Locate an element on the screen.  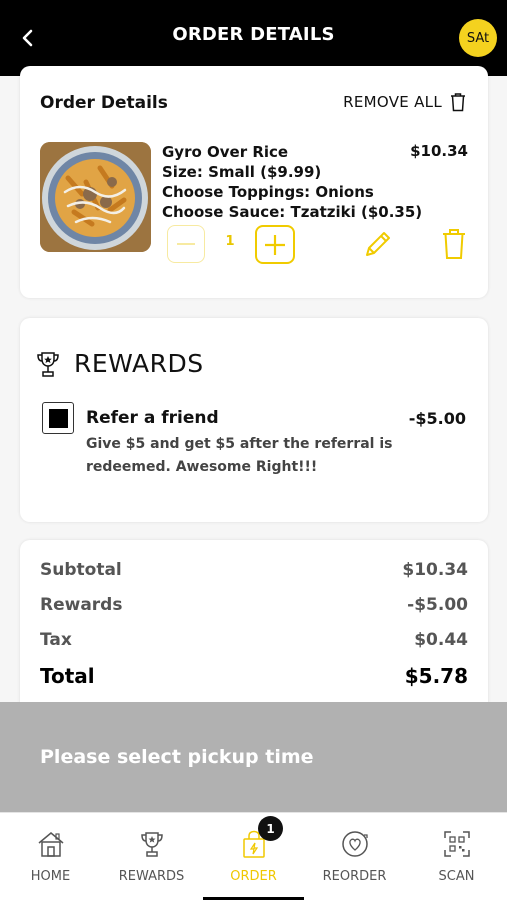
bottom-tab-bar: HOME REWARDS ORDER REORDER SCAN is located at coordinates (253, 856).